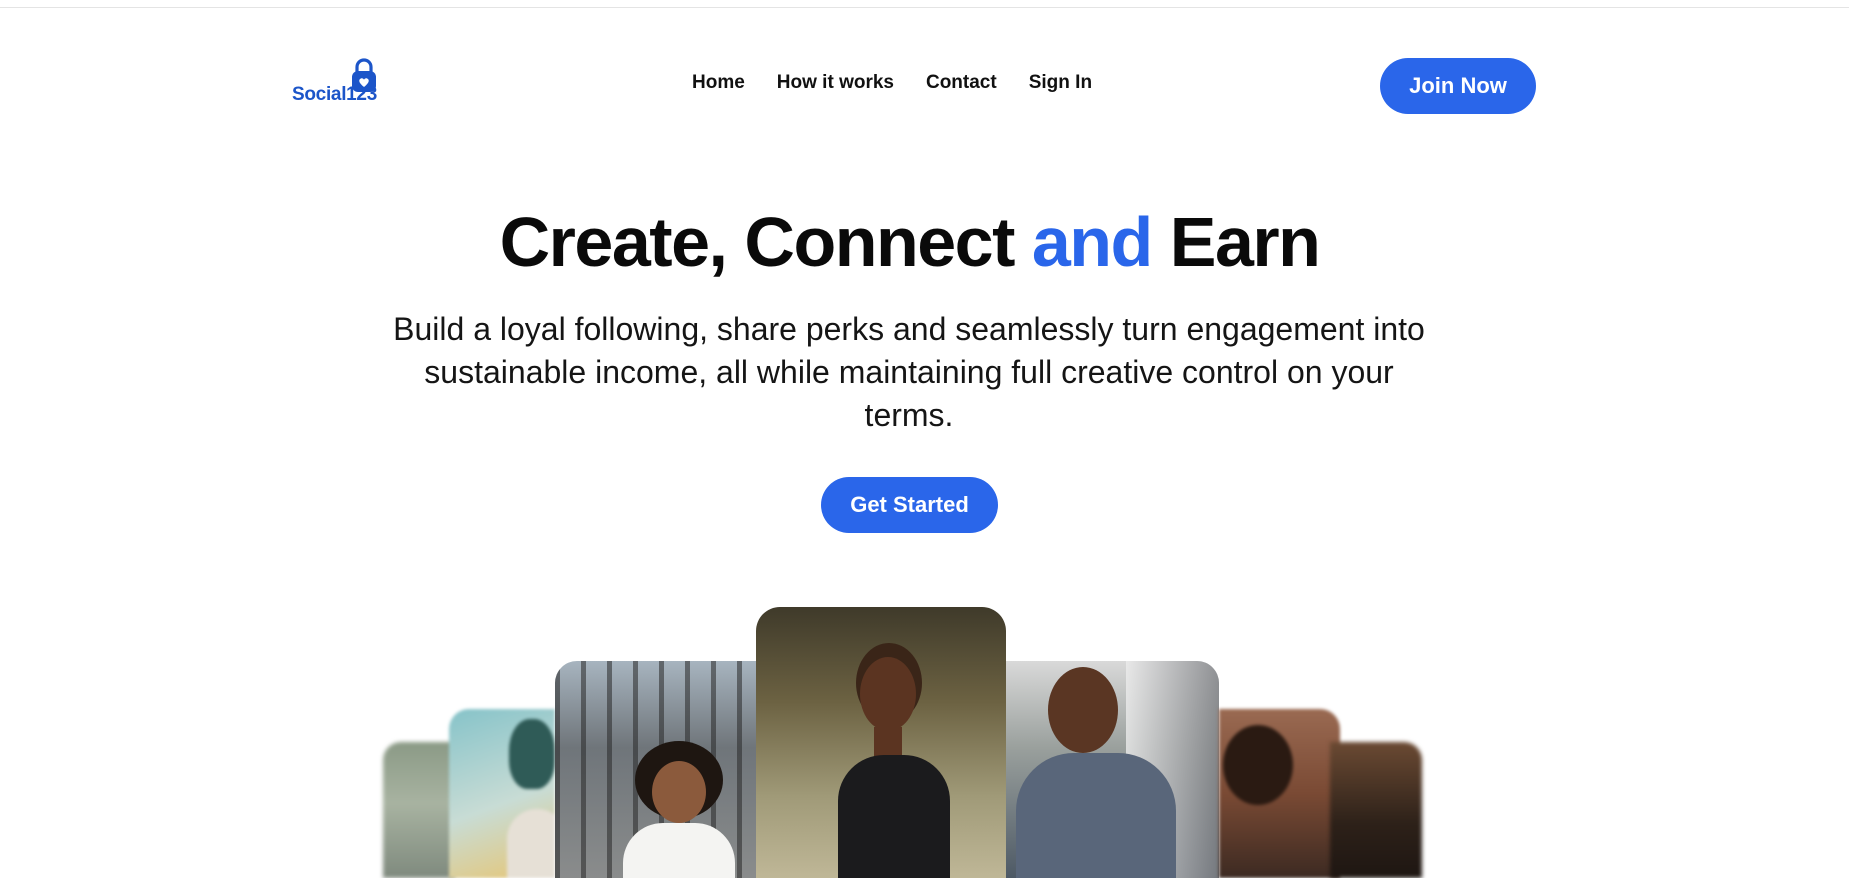 The height and width of the screenshot is (878, 1849). What do you see at coordinates (961, 83) in the screenshot?
I see `nav-contact: Contact` at bounding box center [961, 83].